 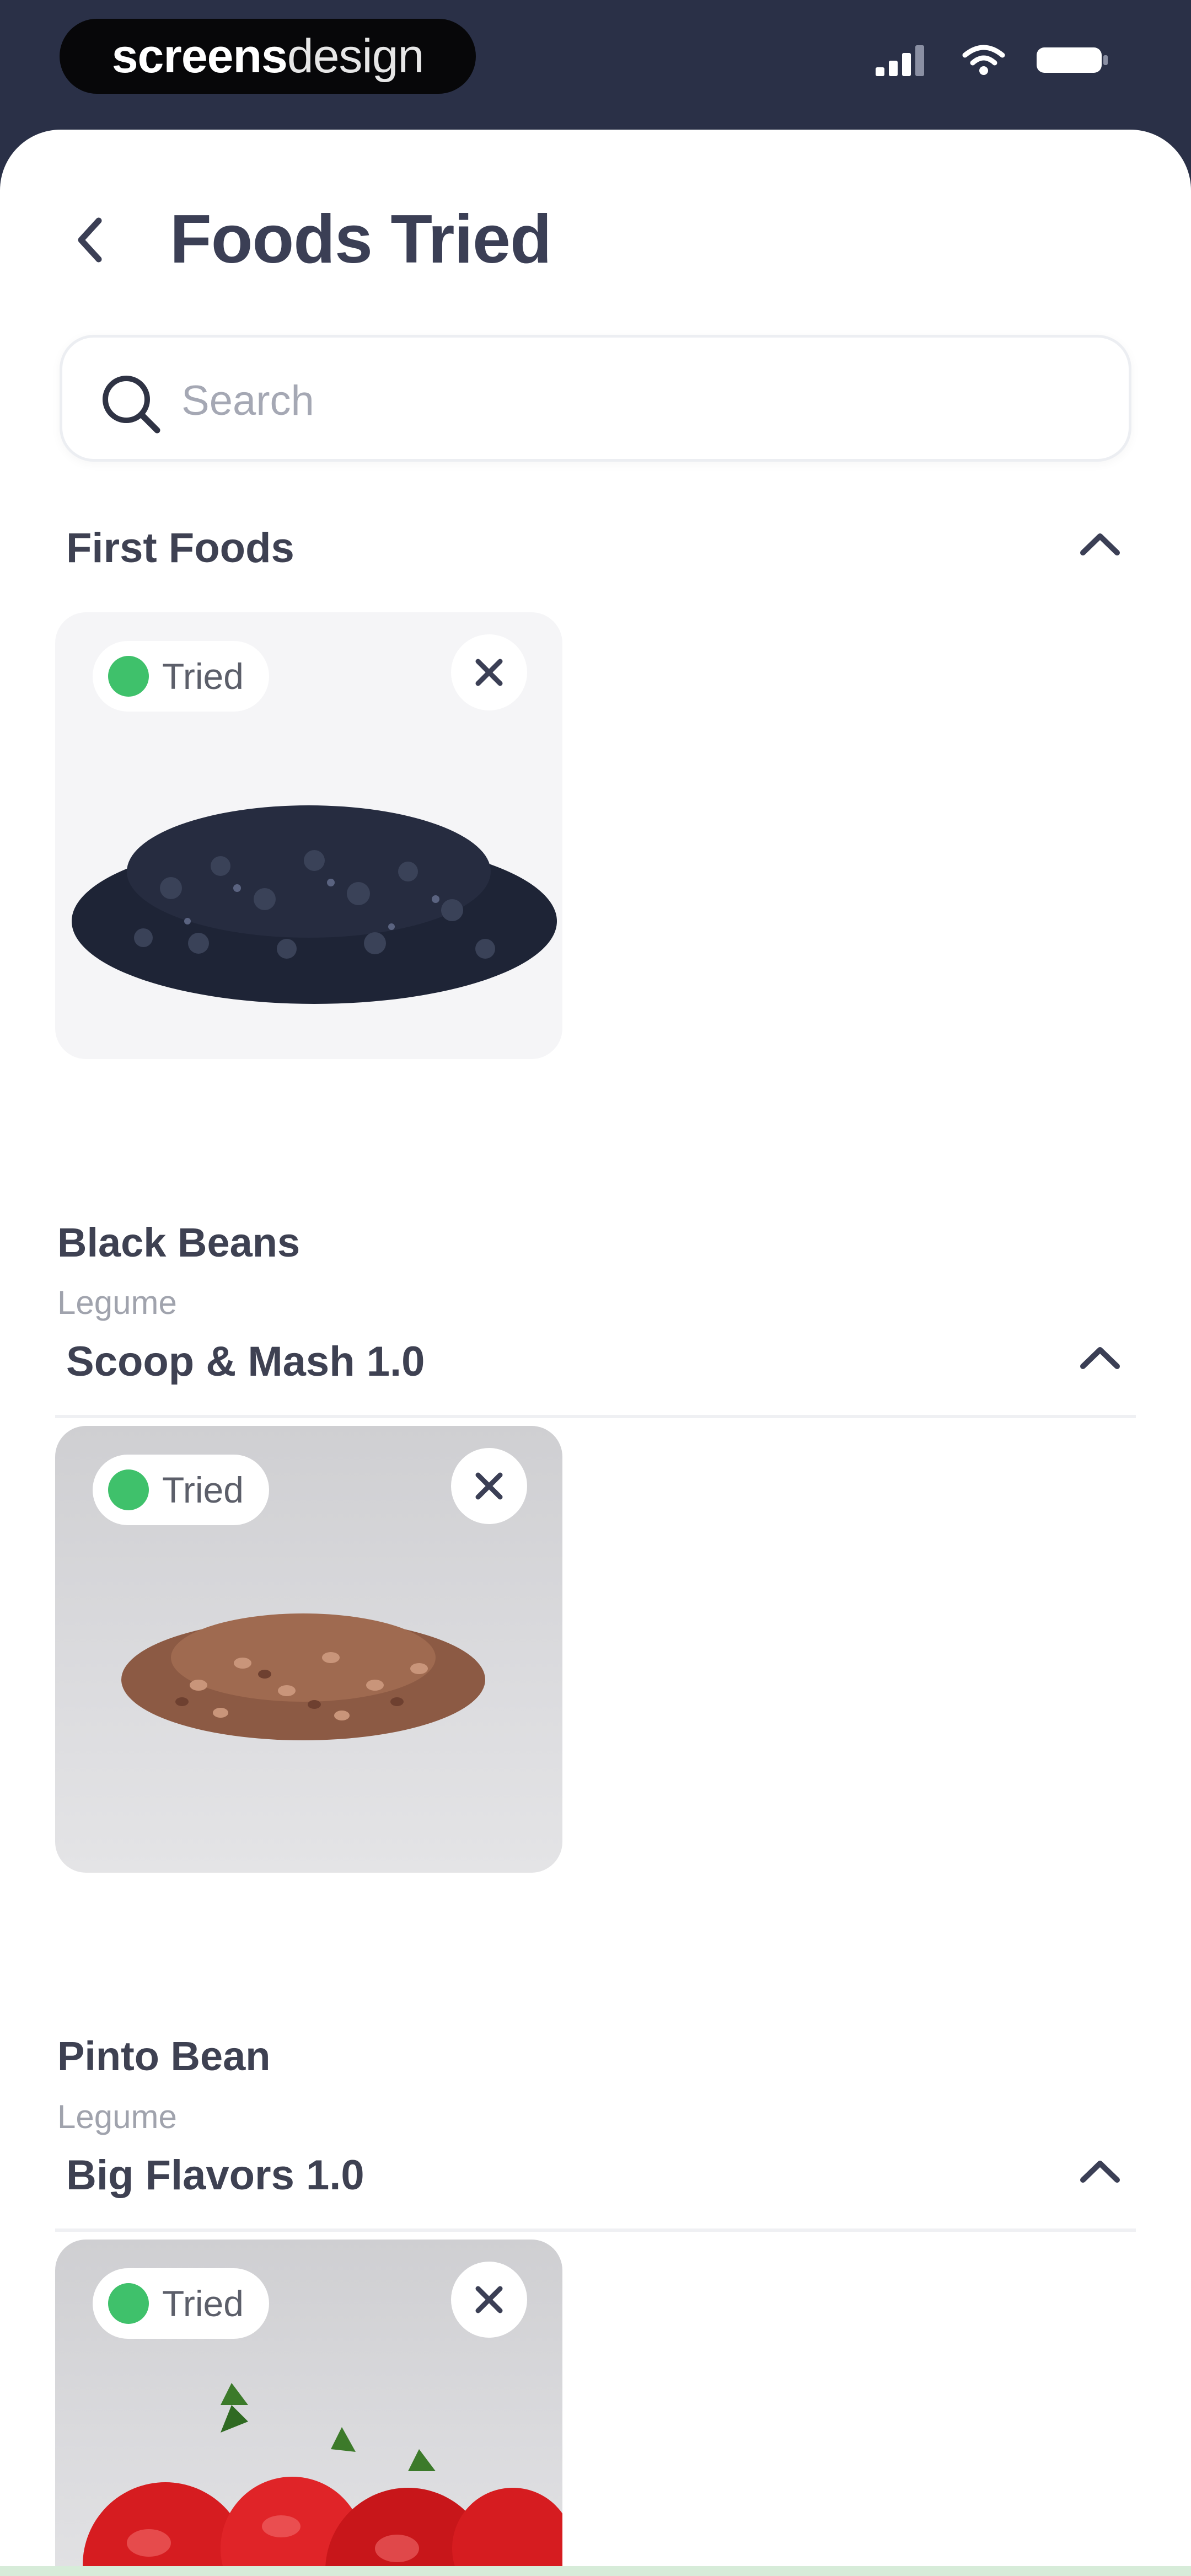 What do you see at coordinates (361, 239) in the screenshot?
I see `page-title: Foods Tried` at bounding box center [361, 239].